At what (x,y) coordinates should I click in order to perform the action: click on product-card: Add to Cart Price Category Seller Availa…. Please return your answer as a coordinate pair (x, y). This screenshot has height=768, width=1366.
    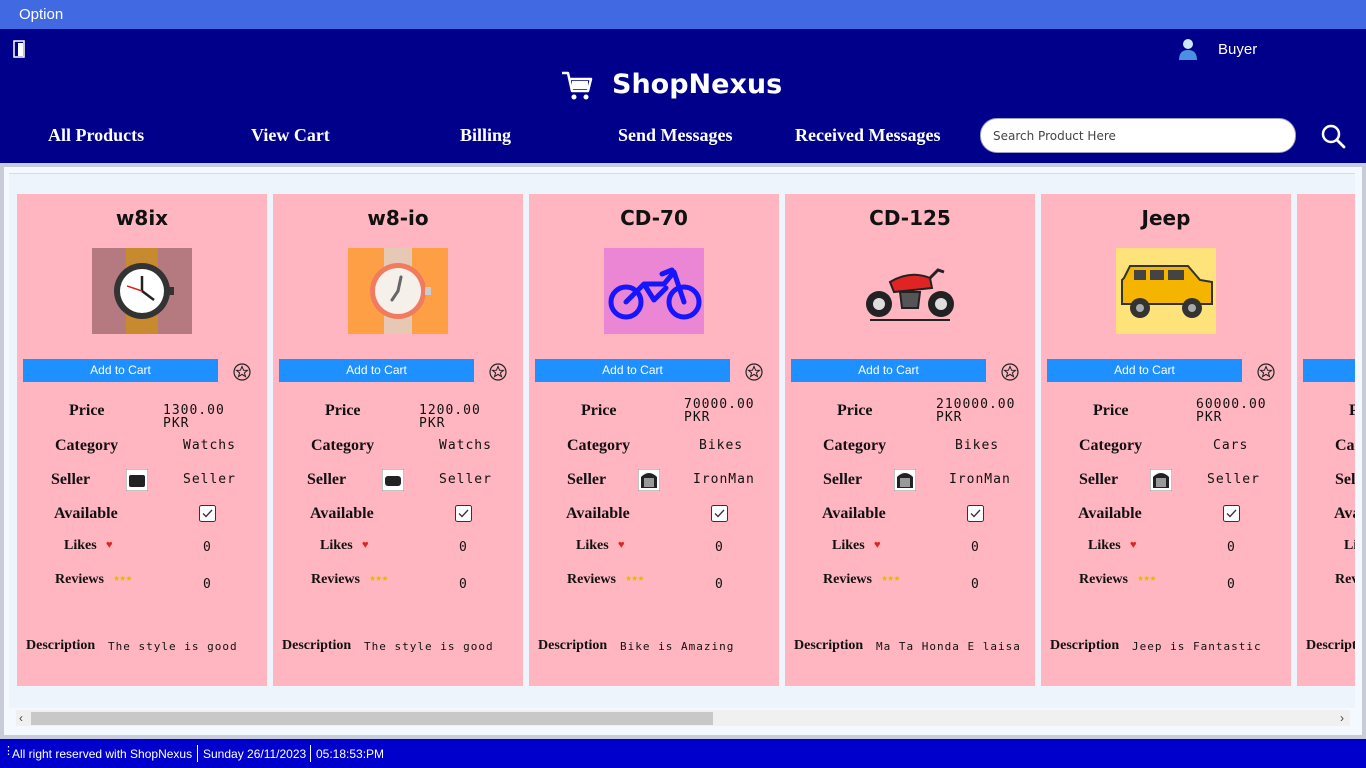
    Looking at the image, I should click on (1326, 440).